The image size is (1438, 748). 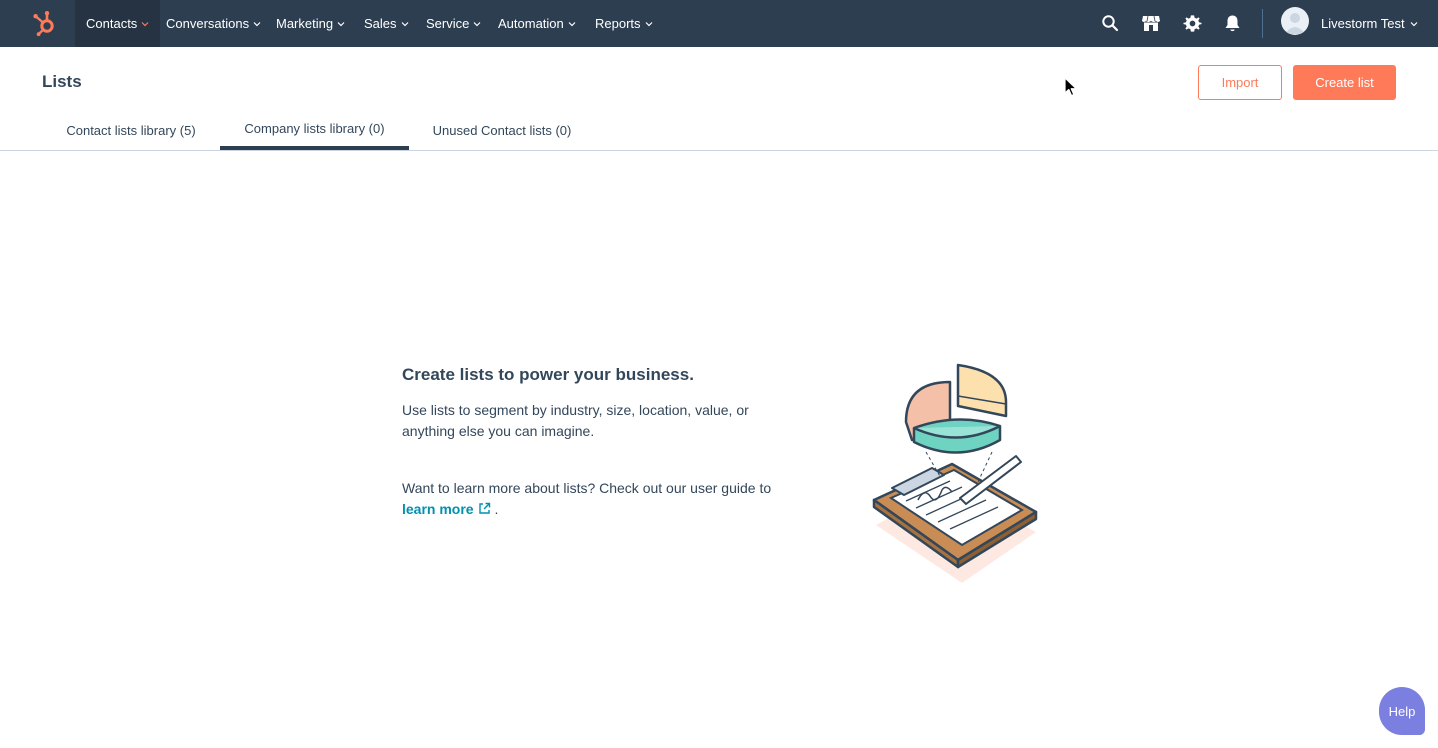 What do you see at coordinates (1262, 23) in the screenshot?
I see `nav-divider` at bounding box center [1262, 23].